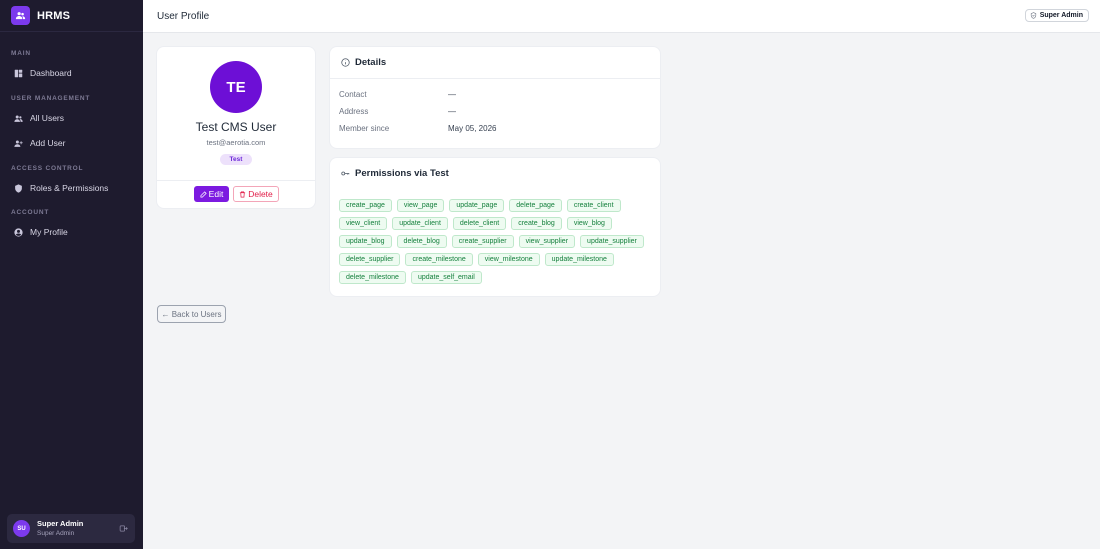 Image resolution: width=1100 pixels, height=549 pixels. I want to click on shield-icon, so click(18, 188).